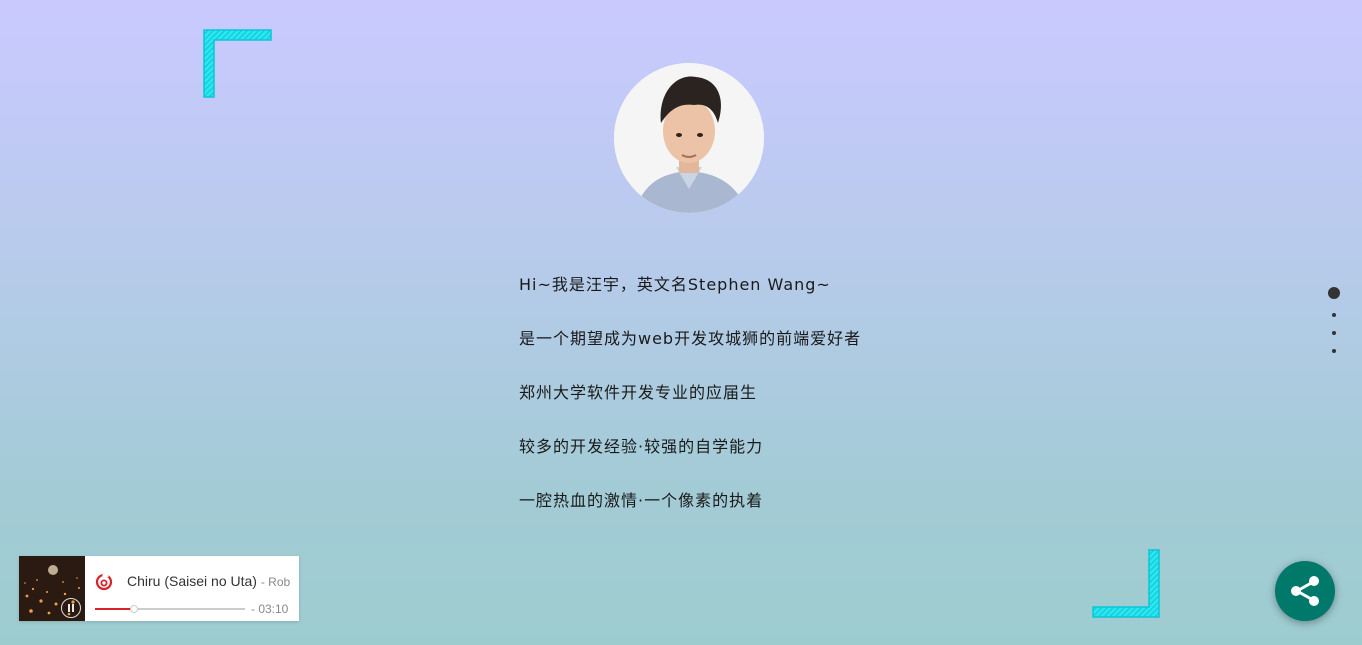 The image size is (1362, 645). I want to click on song-info: Chiru (Saisei no Uta) - Rob, so click(208, 581).